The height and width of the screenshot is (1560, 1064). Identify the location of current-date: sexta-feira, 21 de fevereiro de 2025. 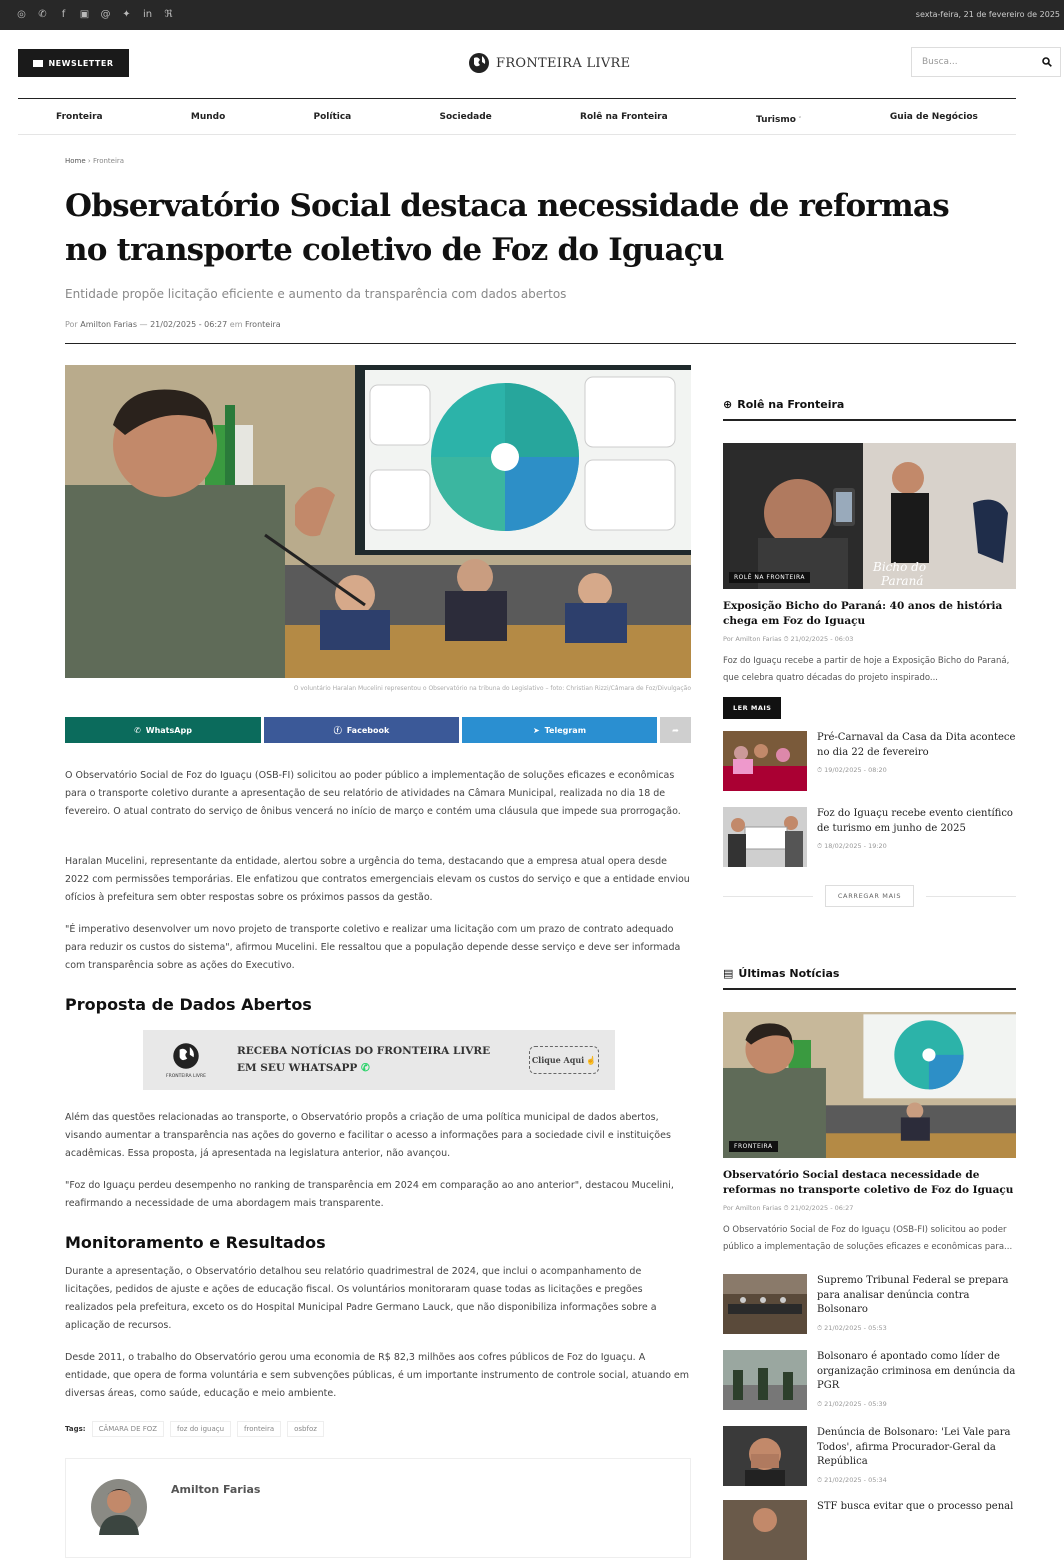
(987, 14).